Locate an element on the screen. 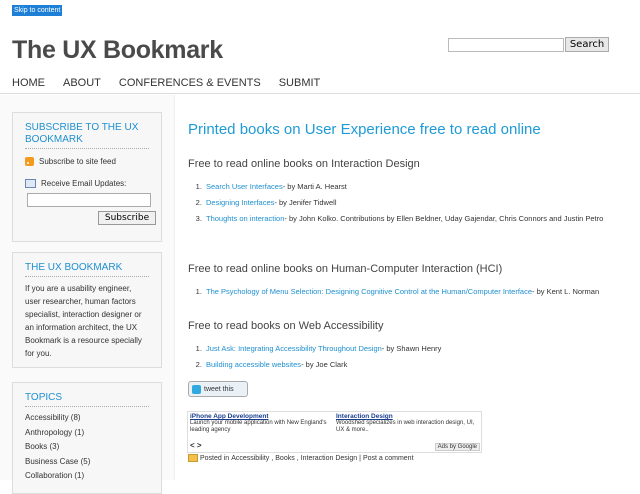 The width and height of the screenshot is (640, 494). skip-to-content-link: Skip to content is located at coordinates (37, 10).